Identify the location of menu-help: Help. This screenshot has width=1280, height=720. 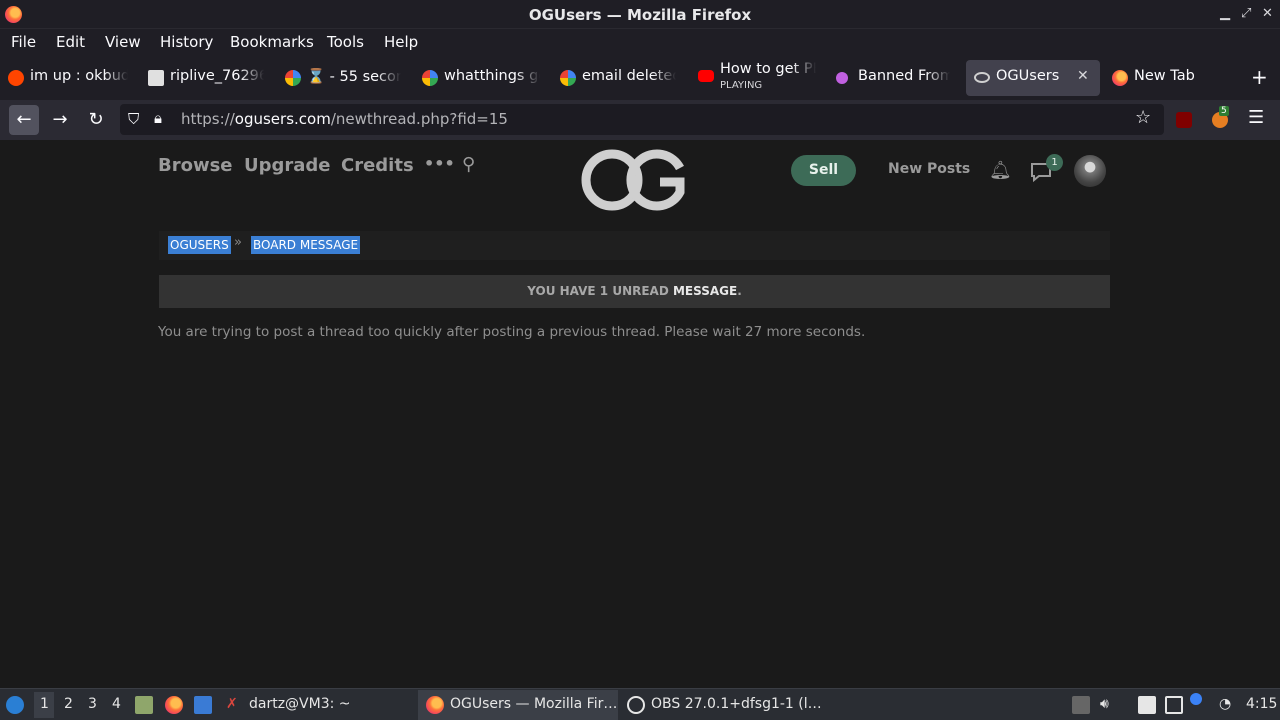
(401, 42).